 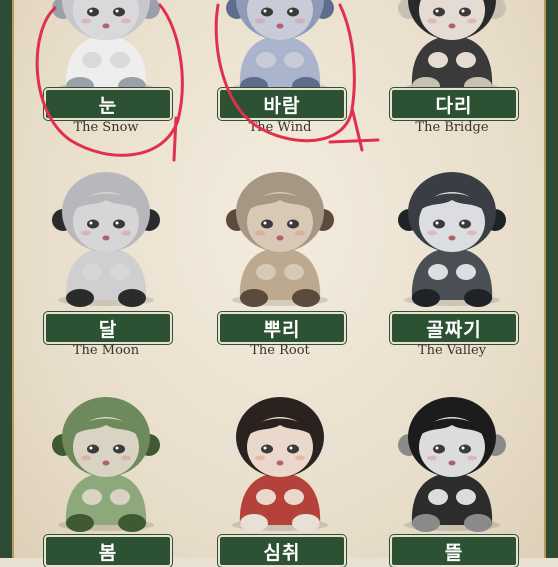 I want to click on figure-name-korean: 골짜기, so click(x=454, y=328).